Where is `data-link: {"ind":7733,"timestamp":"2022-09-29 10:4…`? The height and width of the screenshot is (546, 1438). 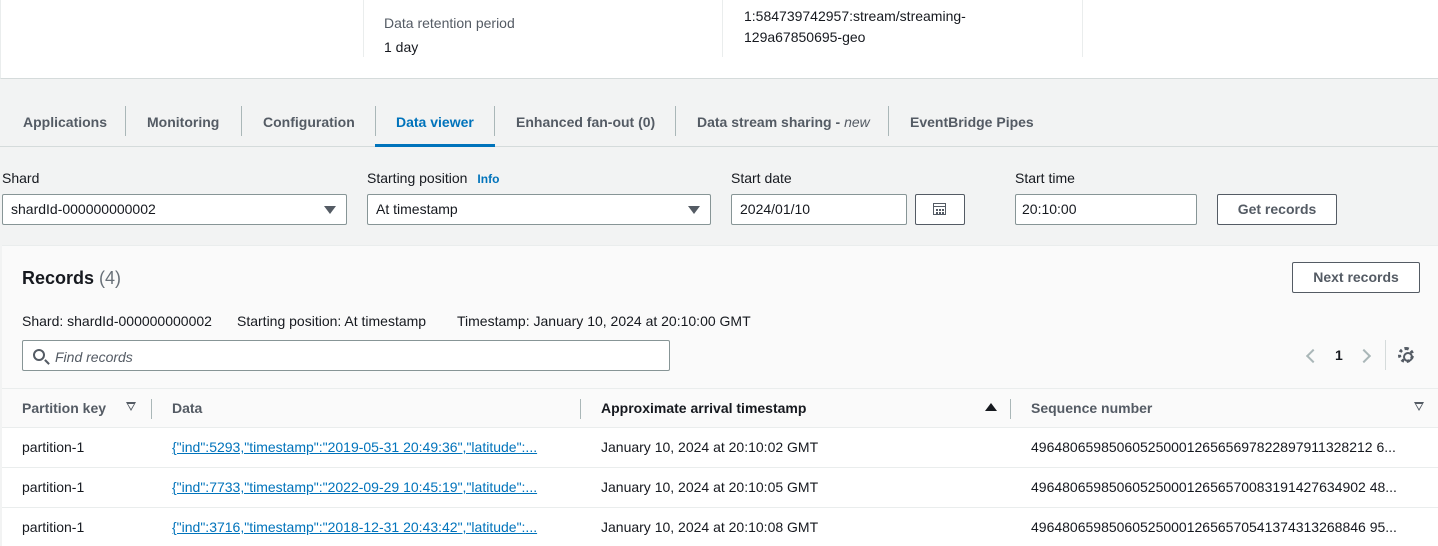
data-link: {"ind":7733,"timestamp":"2022-09-29 10:4… is located at coordinates (354, 487).